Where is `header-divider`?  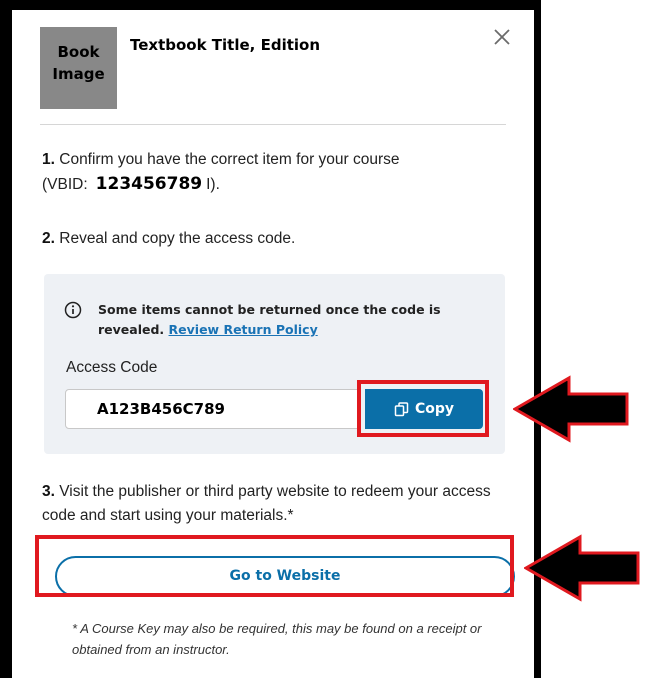 header-divider is located at coordinates (273, 124).